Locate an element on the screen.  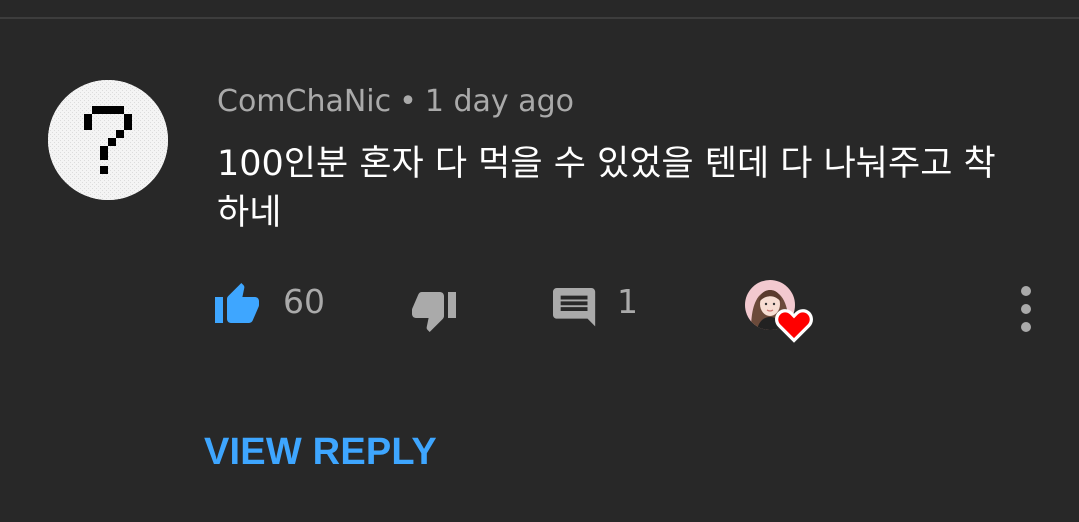
comment-text: 100인분 혼자 다 먹을 수 있었을 텐데 다 나눠주고 착하네 is located at coordinates (606, 188).